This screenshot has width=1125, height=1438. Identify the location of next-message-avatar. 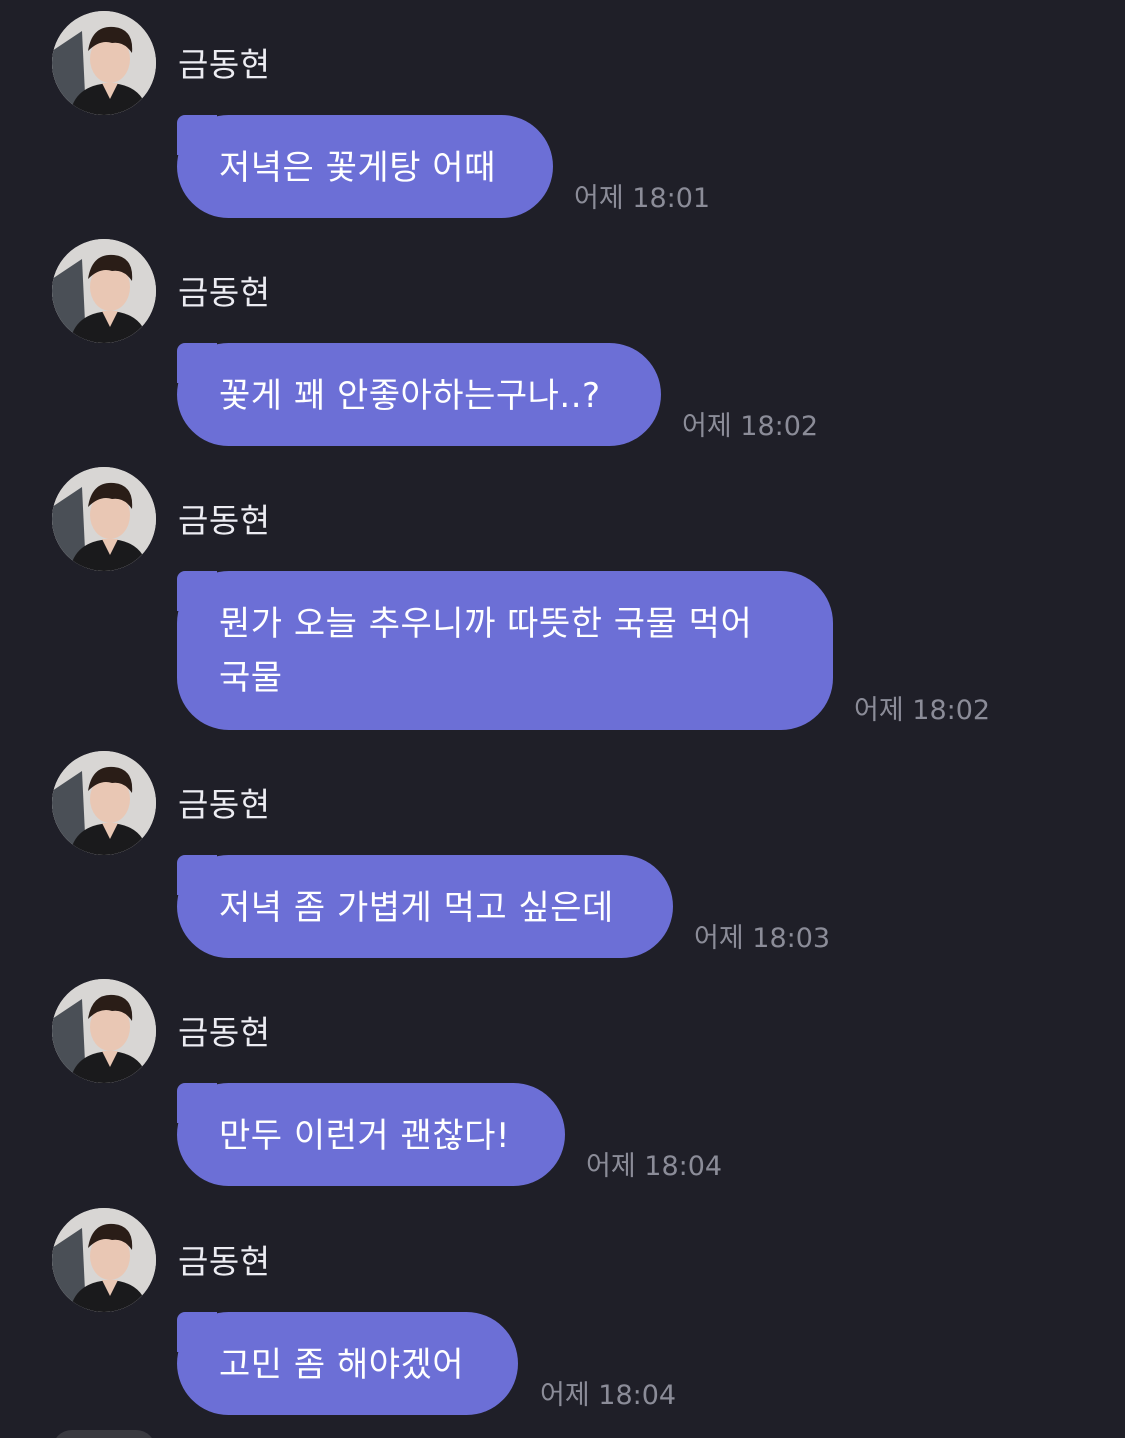
(104, 1434).